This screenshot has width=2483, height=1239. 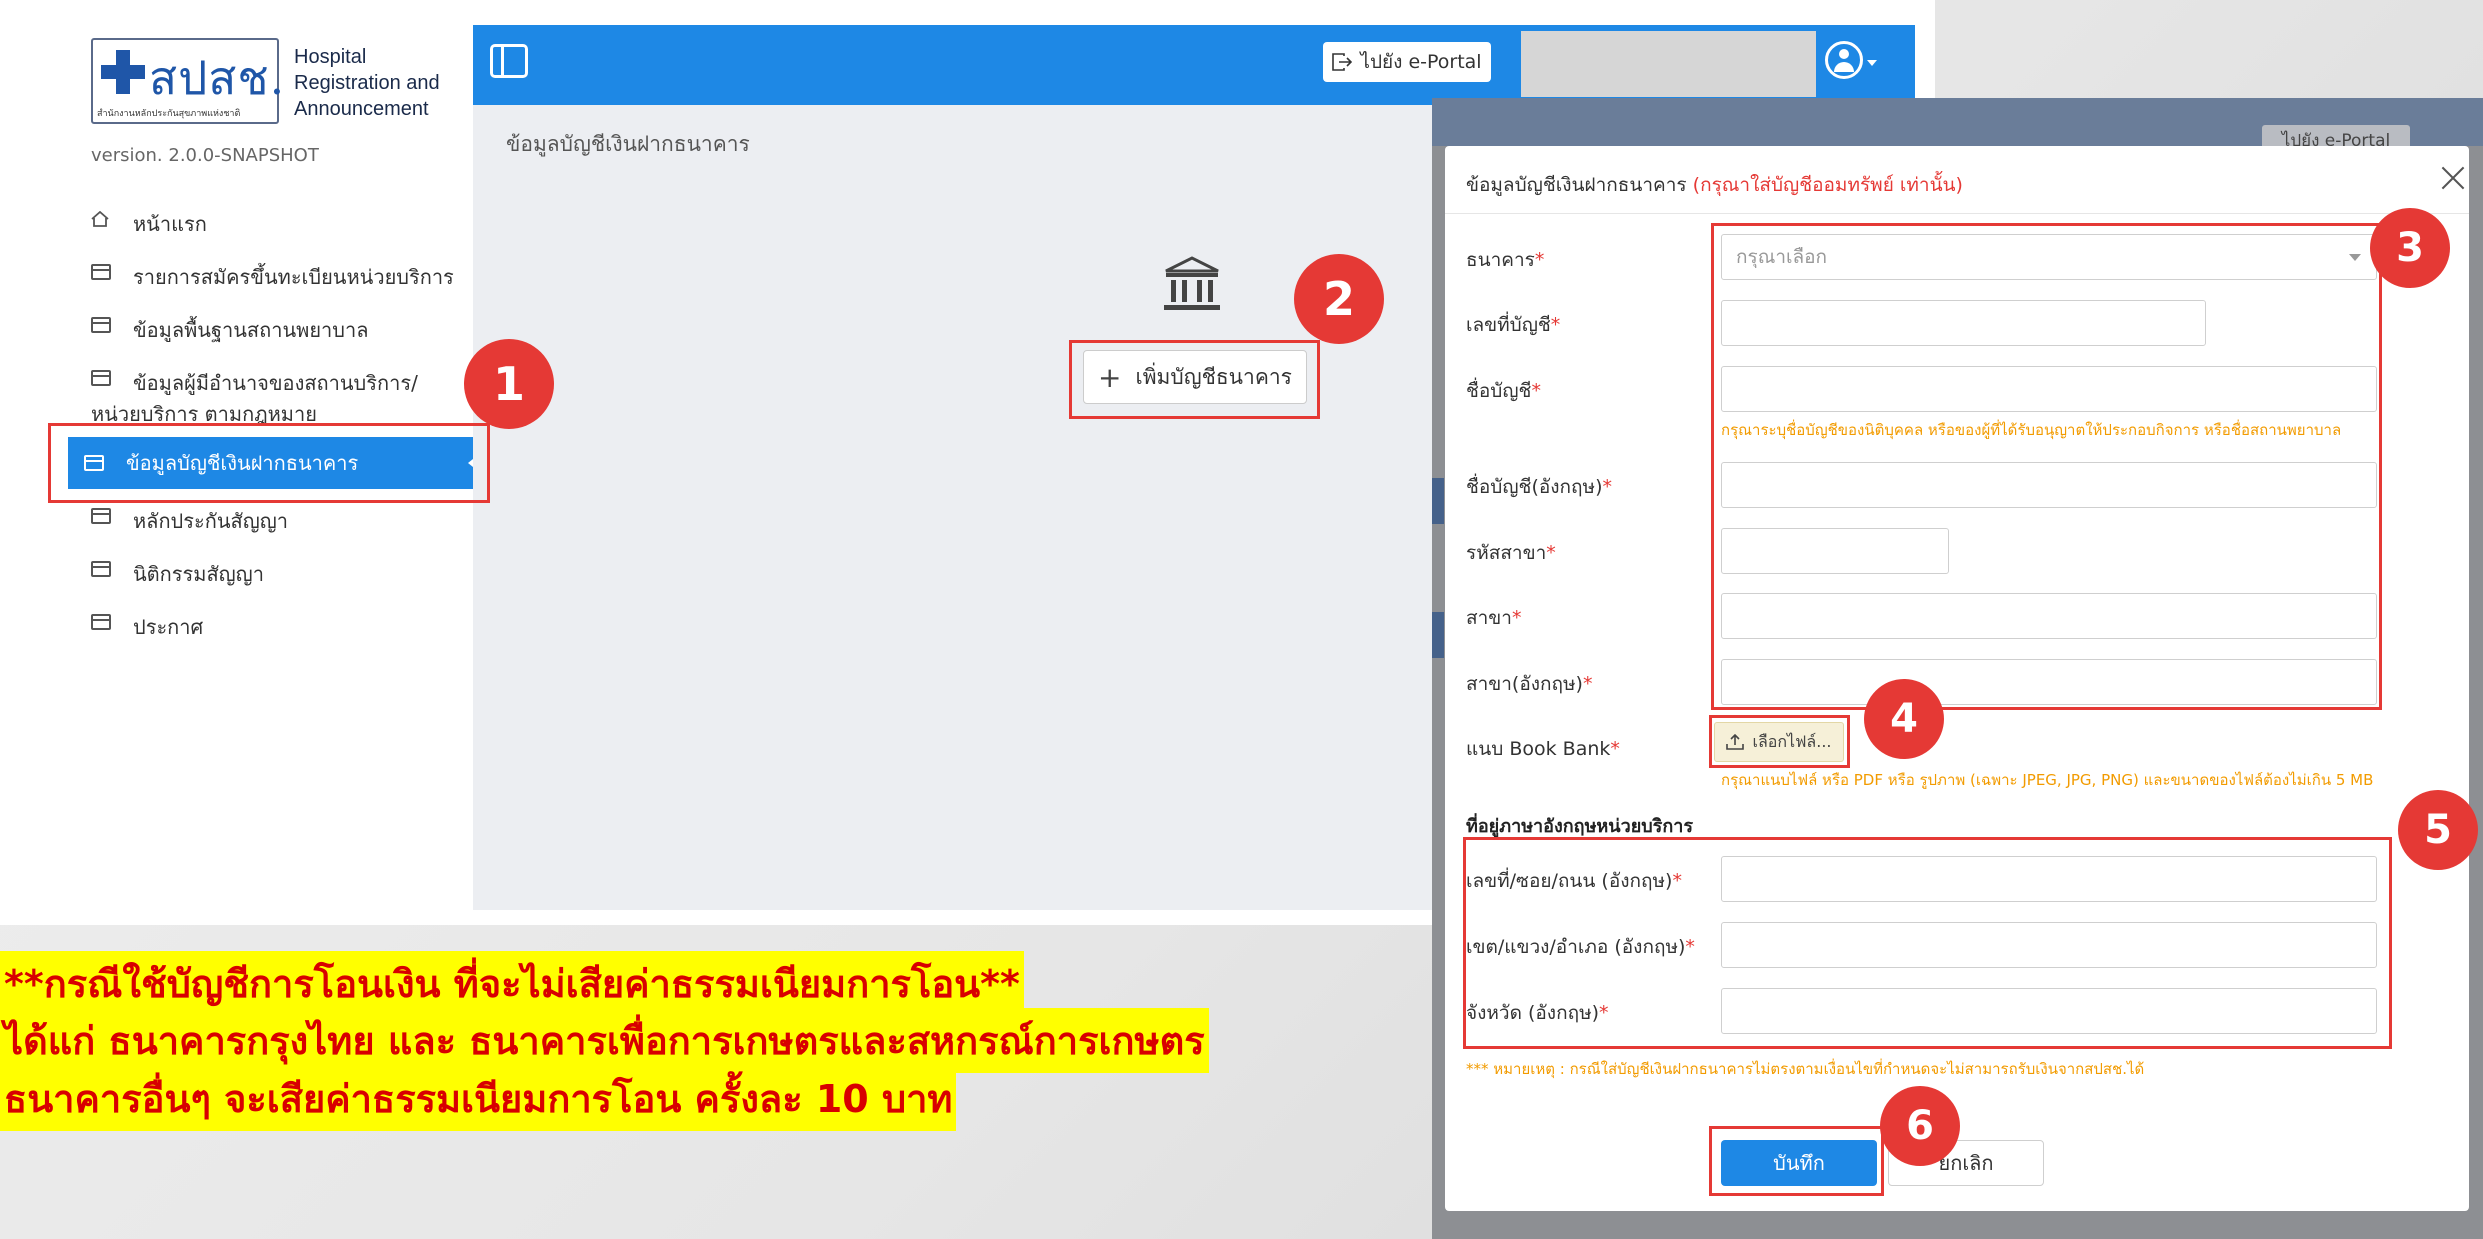 I want to click on close-icon, so click(x=2453, y=178).